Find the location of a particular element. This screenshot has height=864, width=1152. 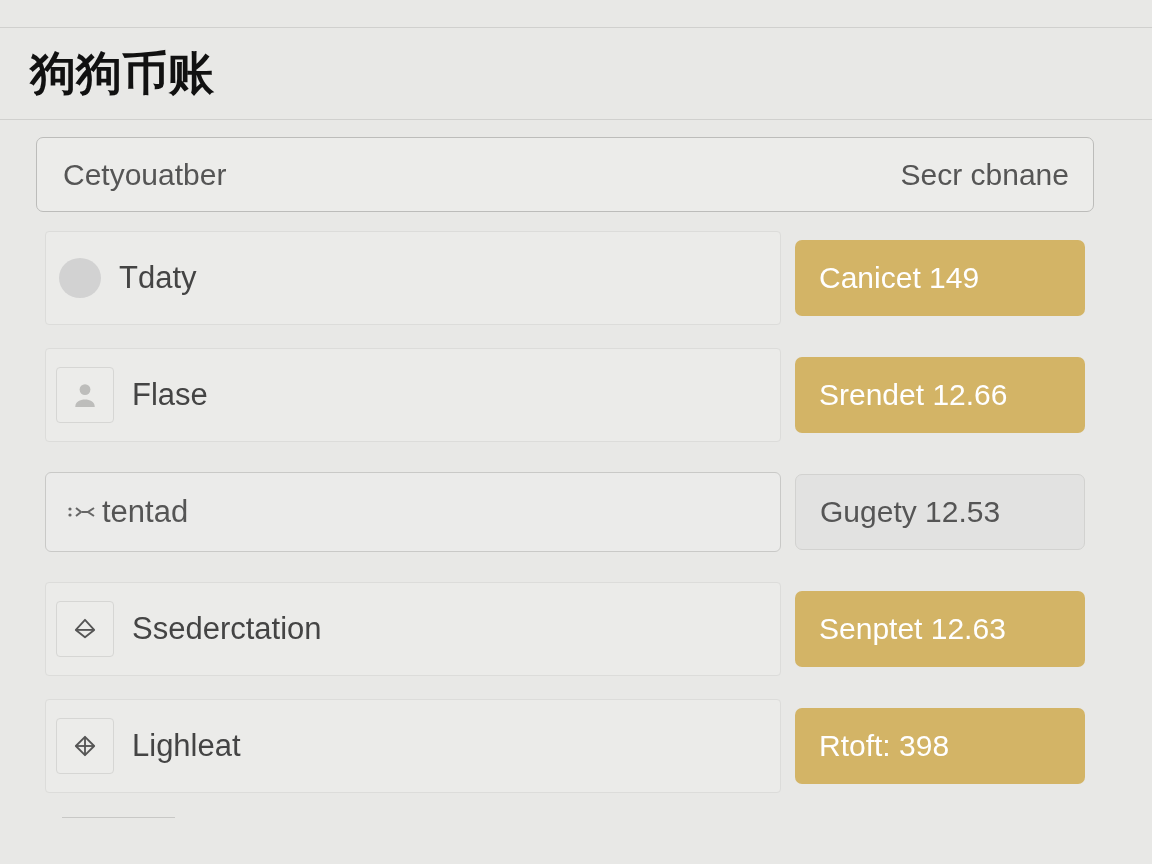

person-icon is located at coordinates (85, 395).